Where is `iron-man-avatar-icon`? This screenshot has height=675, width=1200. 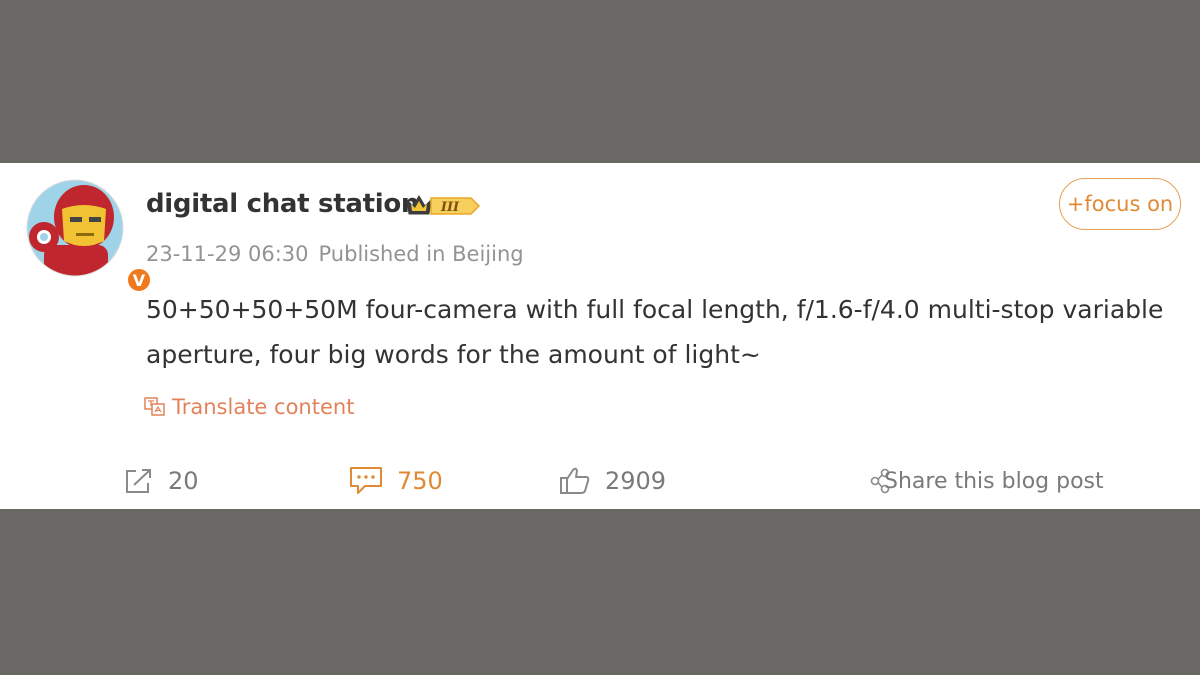
iron-man-avatar-icon is located at coordinates (75, 228).